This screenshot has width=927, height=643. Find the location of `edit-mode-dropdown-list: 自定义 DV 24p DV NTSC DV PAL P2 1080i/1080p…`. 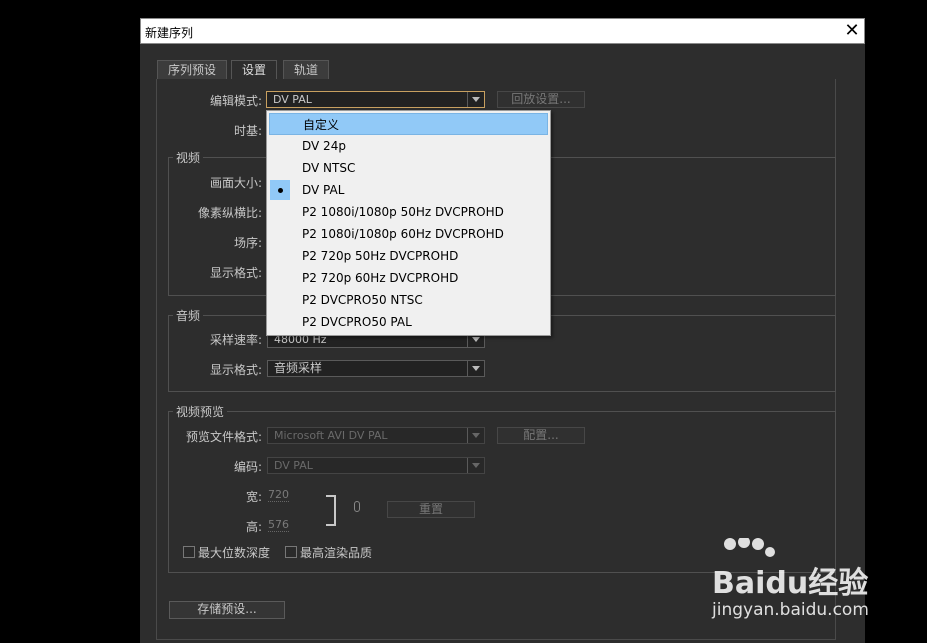

edit-mode-dropdown-list: 自定义 DV 24p DV NTSC DV PAL P2 1080i/1080p… is located at coordinates (408, 223).